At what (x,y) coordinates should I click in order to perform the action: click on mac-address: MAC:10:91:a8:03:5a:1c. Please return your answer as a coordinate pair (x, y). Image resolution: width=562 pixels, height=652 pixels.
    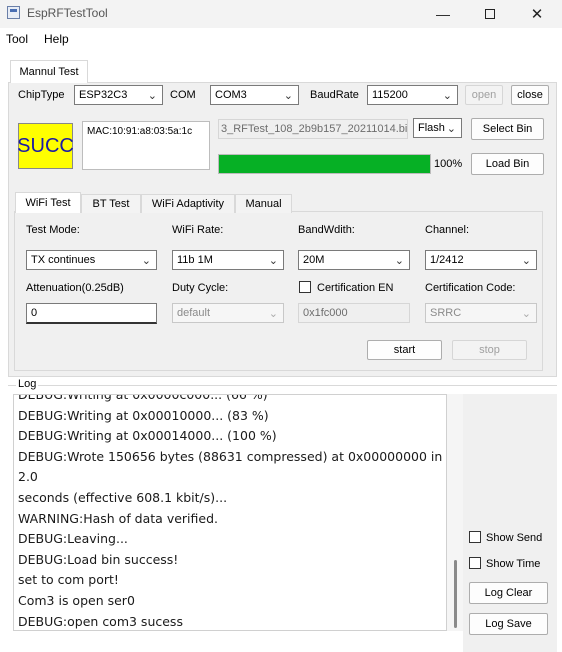
    Looking at the image, I should click on (140, 131).